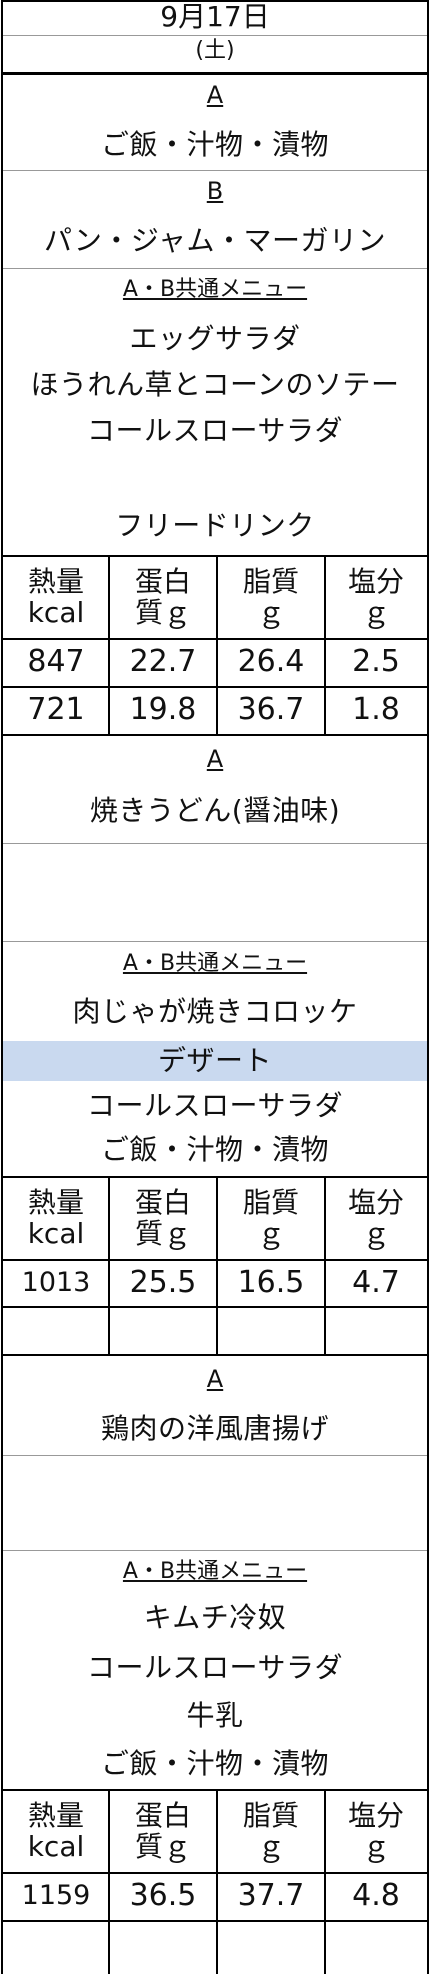 The width and height of the screenshot is (430, 1974). Describe the element at coordinates (214, 145) in the screenshot. I see `option-a-item: ご飯・汁物・漬物` at that location.